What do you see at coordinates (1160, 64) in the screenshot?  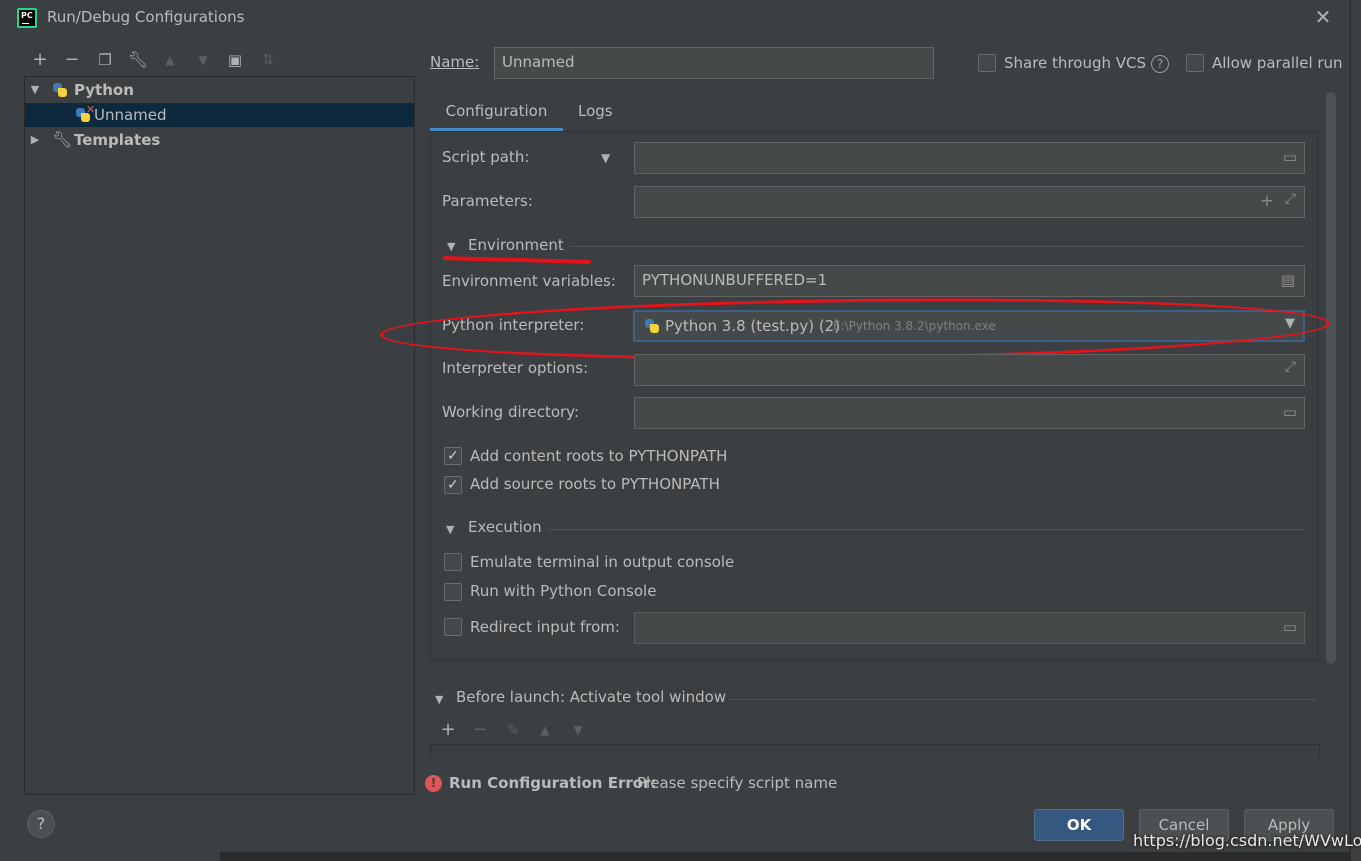 I see `help-icon: ?` at bounding box center [1160, 64].